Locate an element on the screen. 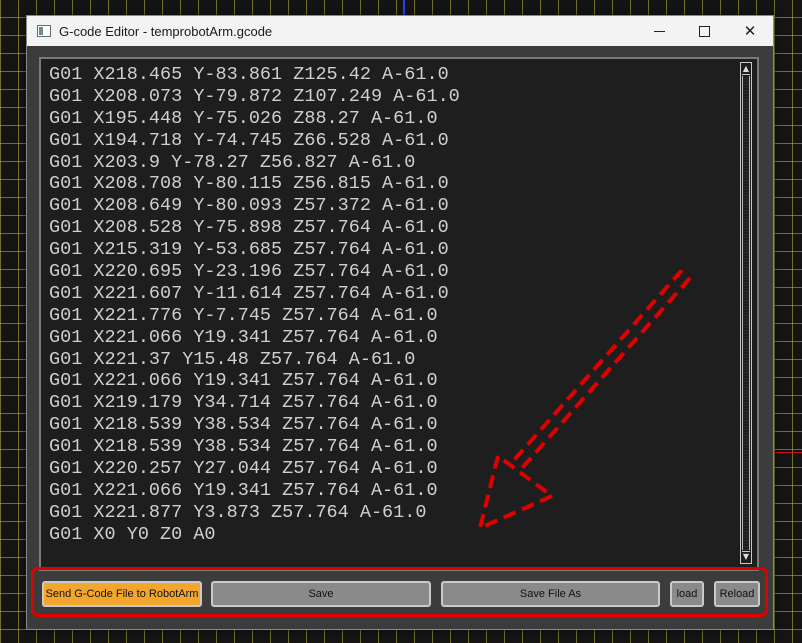 The image size is (802, 643). app-icon is located at coordinates (44, 31).